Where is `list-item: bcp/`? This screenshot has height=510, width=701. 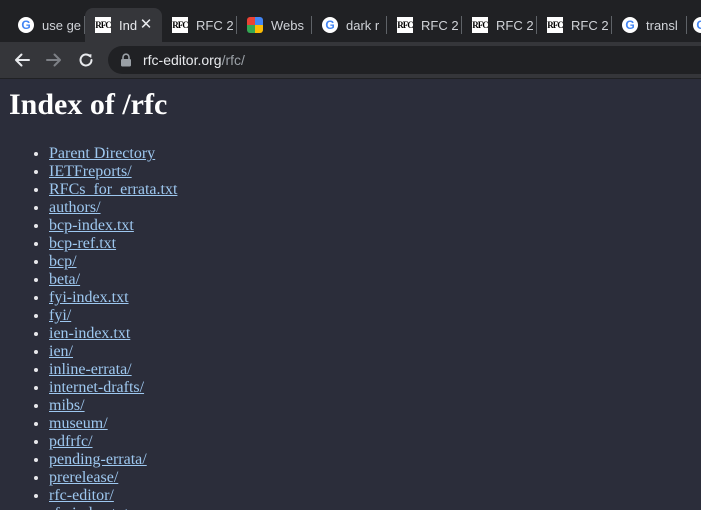 list-item: bcp/ is located at coordinates (113, 262).